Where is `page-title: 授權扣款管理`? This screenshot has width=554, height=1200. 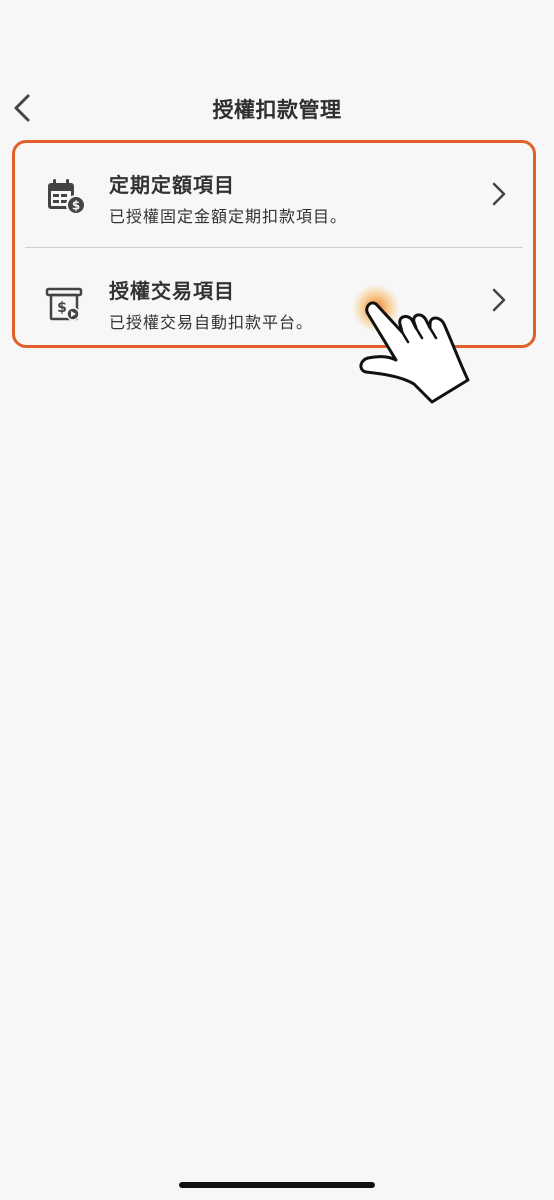
page-title: 授權扣款管理 is located at coordinates (277, 110).